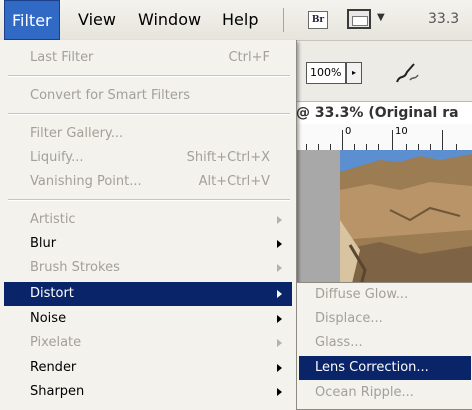  What do you see at coordinates (52, 293) in the screenshot?
I see `menu-item-label: Distort` at bounding box center [52, 293].